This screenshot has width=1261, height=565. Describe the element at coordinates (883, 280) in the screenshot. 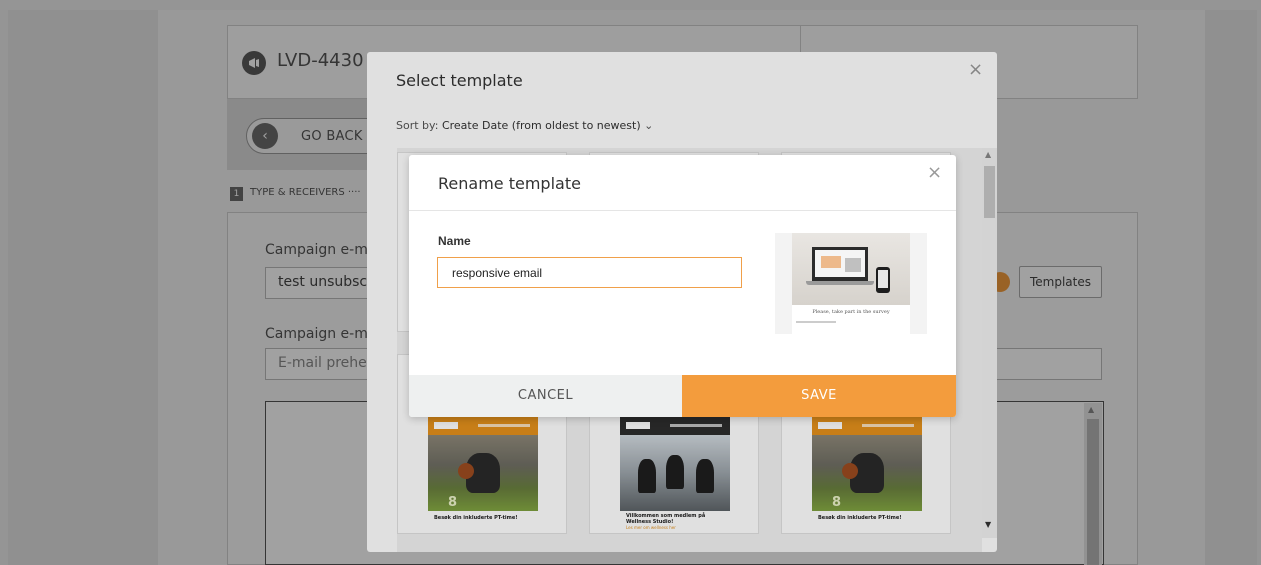

I see `phone-icon` at that location.